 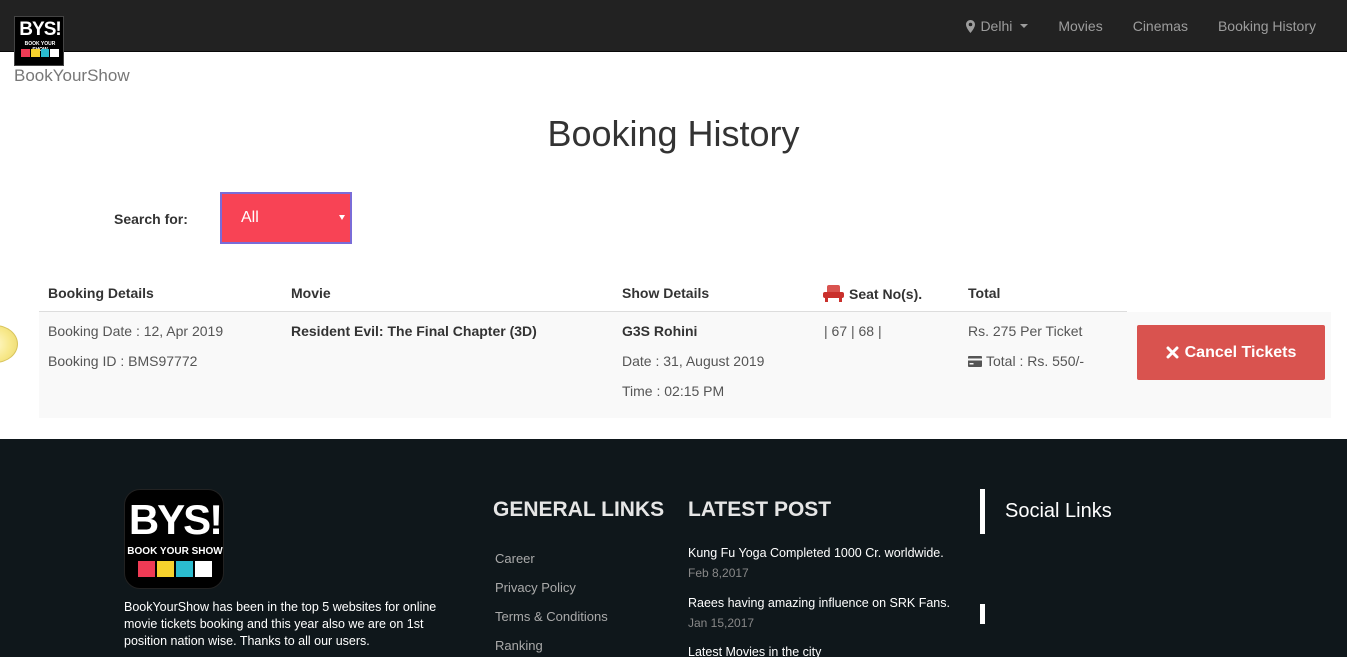 What do you see at coordinates (175, 569) in the screenshot?
I see `footer-logo-color-strip` at bounding box center [175, 569].